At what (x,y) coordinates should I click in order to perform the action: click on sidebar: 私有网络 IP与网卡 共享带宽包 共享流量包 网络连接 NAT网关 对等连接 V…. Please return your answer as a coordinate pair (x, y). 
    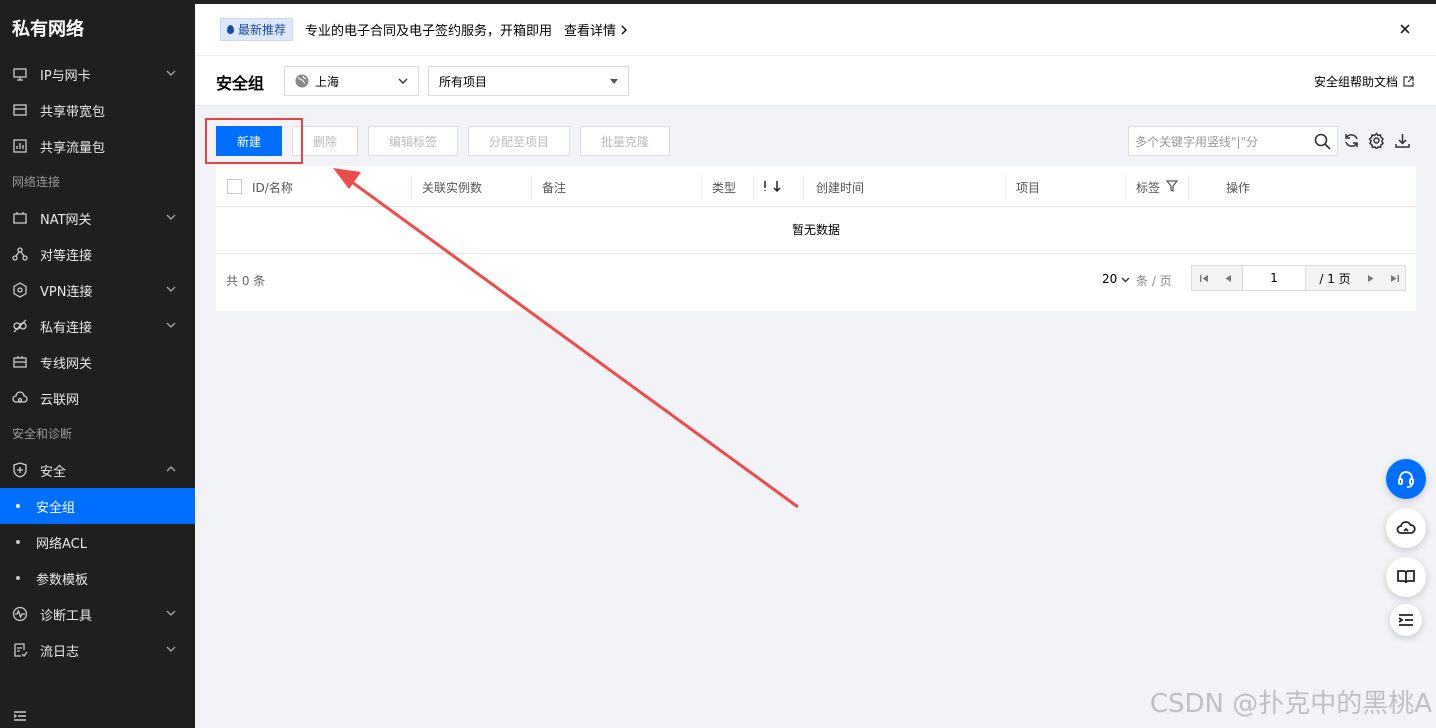
    Looking at the image, I should click on (97, 364).